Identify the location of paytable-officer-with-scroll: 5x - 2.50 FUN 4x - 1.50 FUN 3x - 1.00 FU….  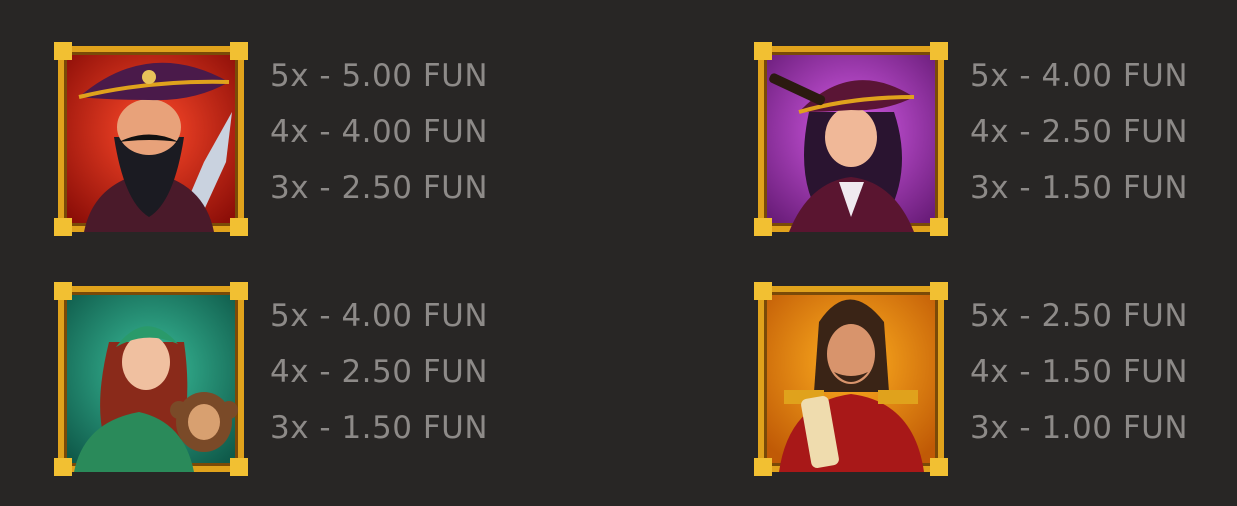
(1079, 372).